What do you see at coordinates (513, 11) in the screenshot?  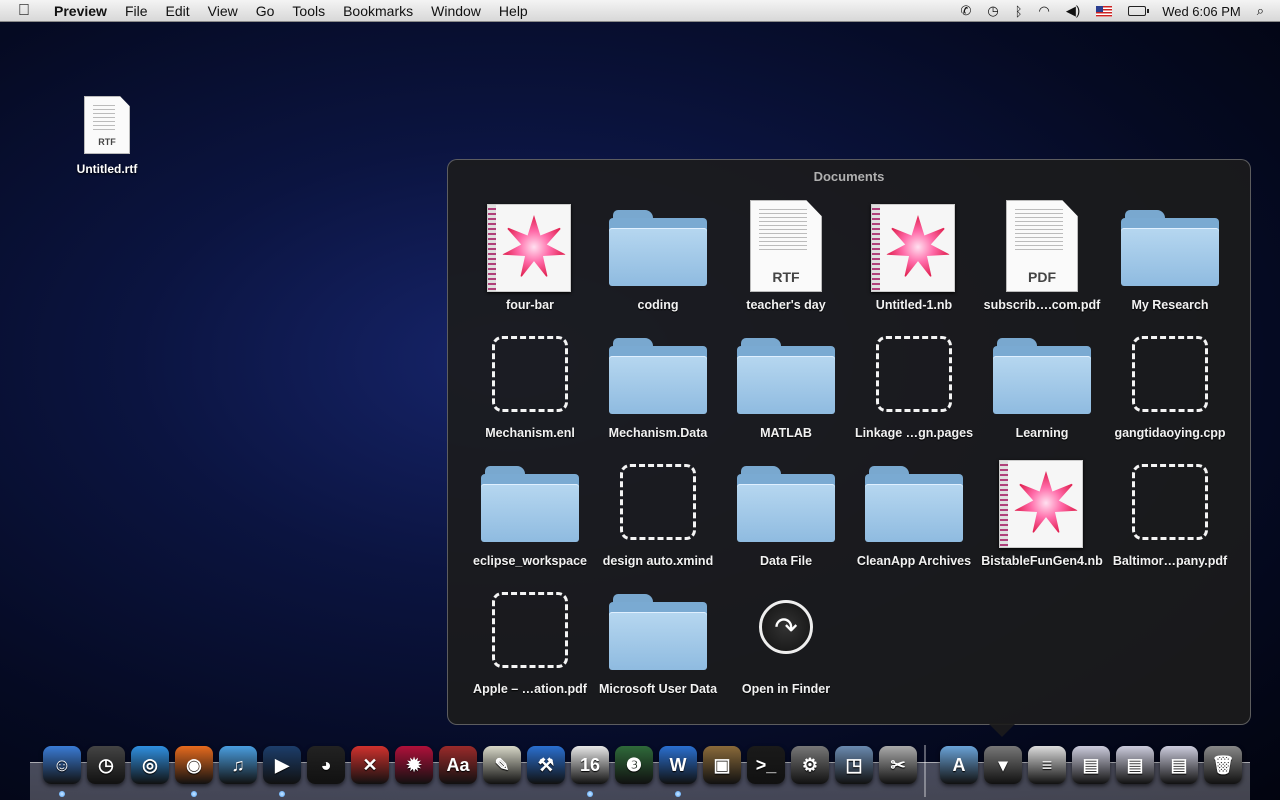 I see `menu-help: Help` at bounding box center [513, 11].